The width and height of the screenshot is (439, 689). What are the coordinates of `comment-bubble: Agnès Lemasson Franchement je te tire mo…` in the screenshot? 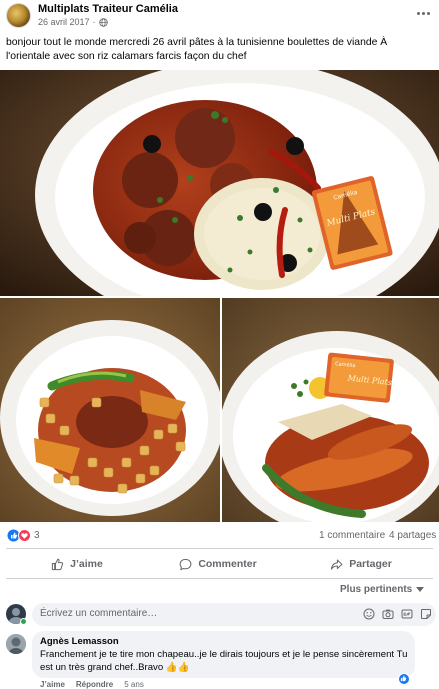 It's located at (223, 654).